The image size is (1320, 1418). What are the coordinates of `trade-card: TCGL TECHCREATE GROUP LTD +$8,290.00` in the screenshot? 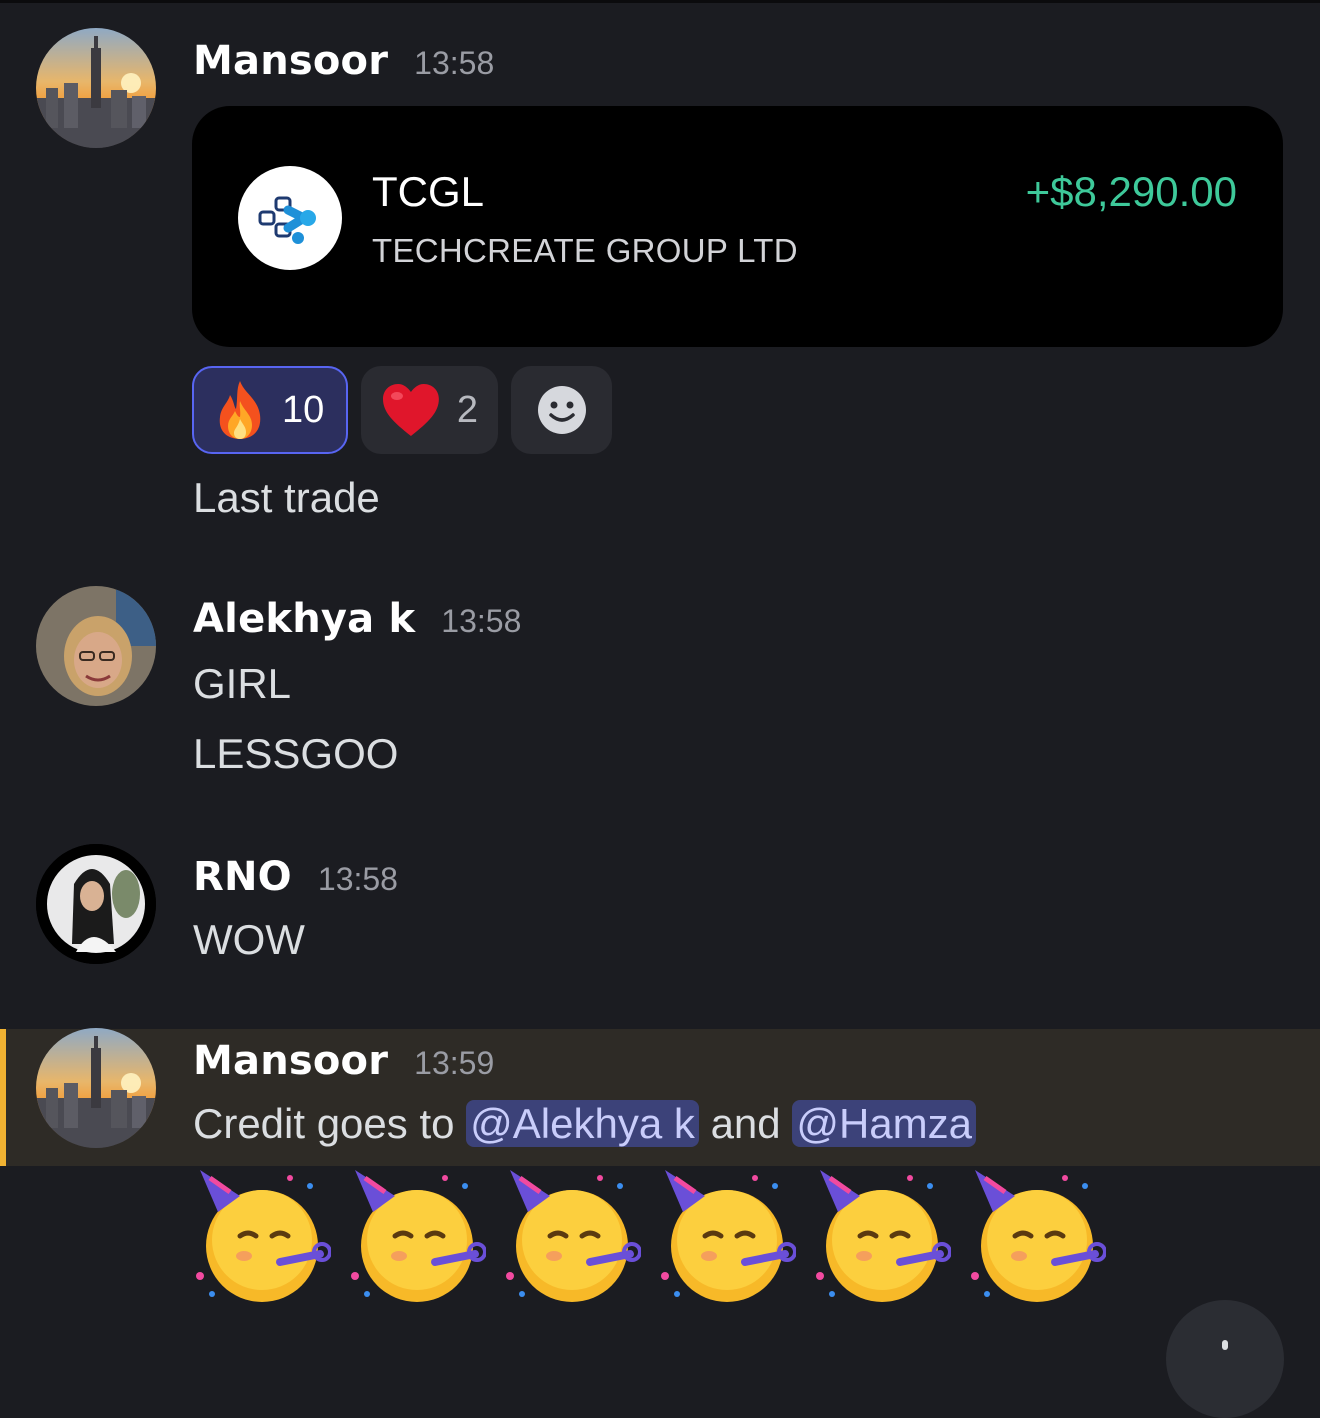 It's located at (737, 226).